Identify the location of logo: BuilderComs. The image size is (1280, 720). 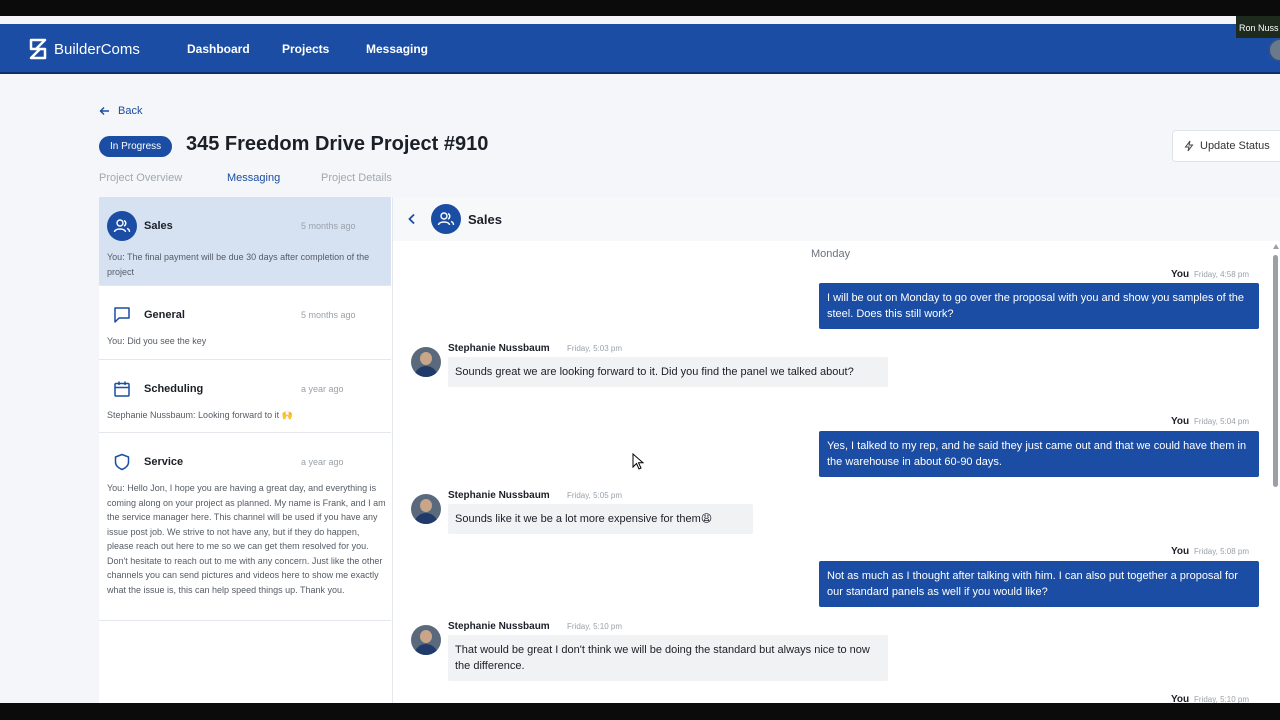
(84, 49).